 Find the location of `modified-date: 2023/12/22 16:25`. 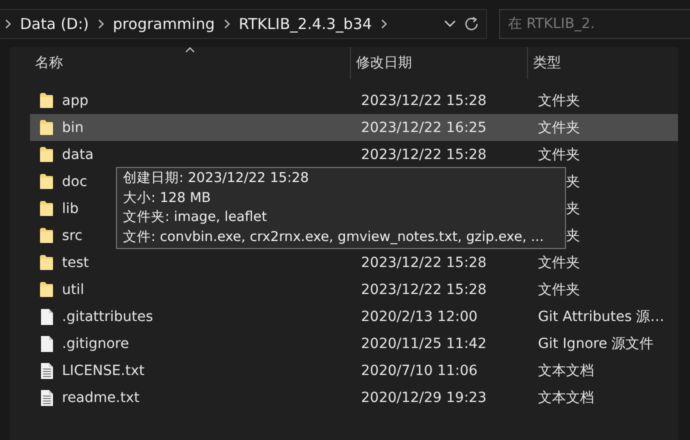

modified-date: 2023/12/22 16:25 is located at coordinates (423, 128).